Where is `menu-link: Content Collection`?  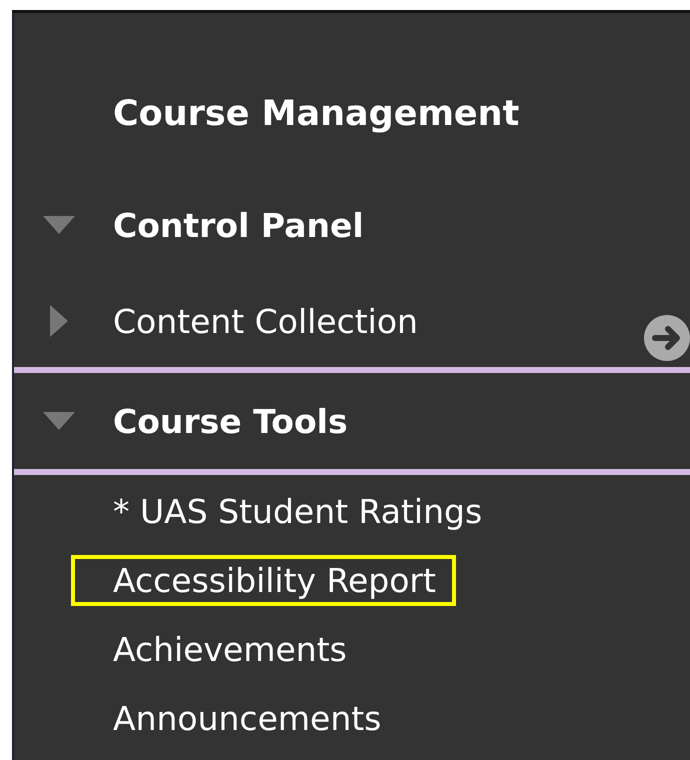 menu-link: Content Collection is located at coordinates (265, 321).